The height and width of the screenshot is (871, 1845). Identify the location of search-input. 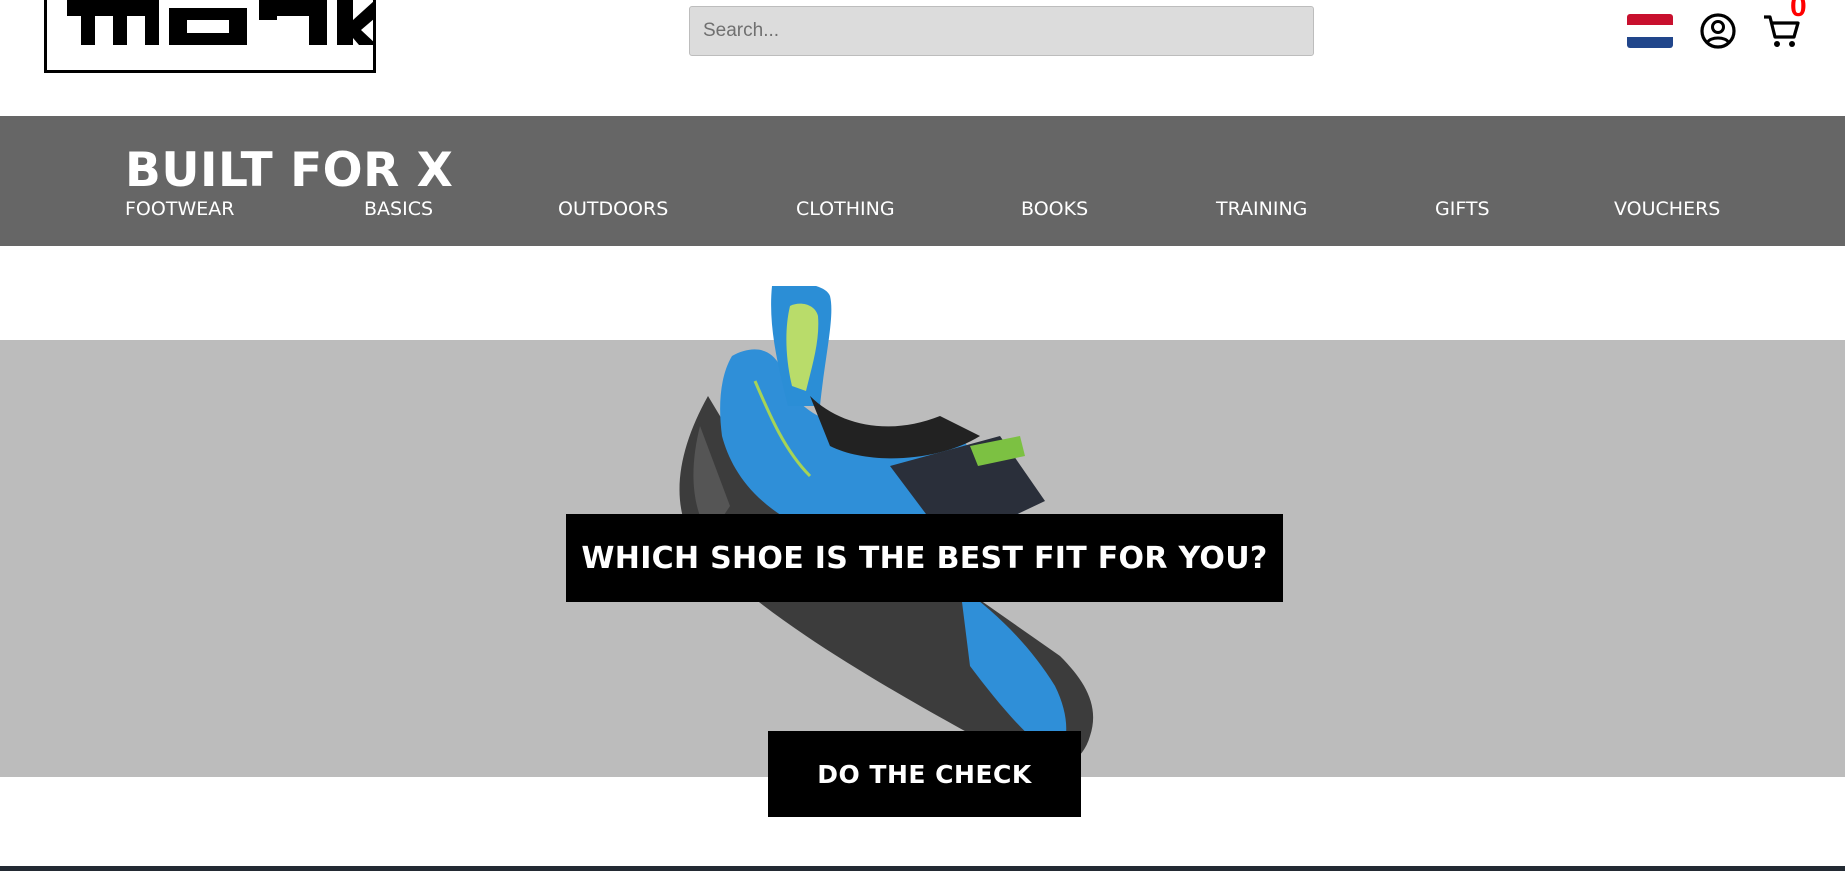
(1001, 31).